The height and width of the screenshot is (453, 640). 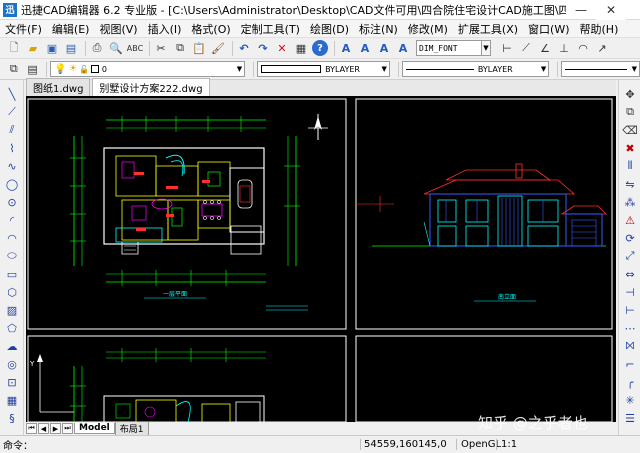 What do you see at coordinates (630, 310) in the screenshot?
I see `extend-icon: ⊢` at bounding box center [630, 310].